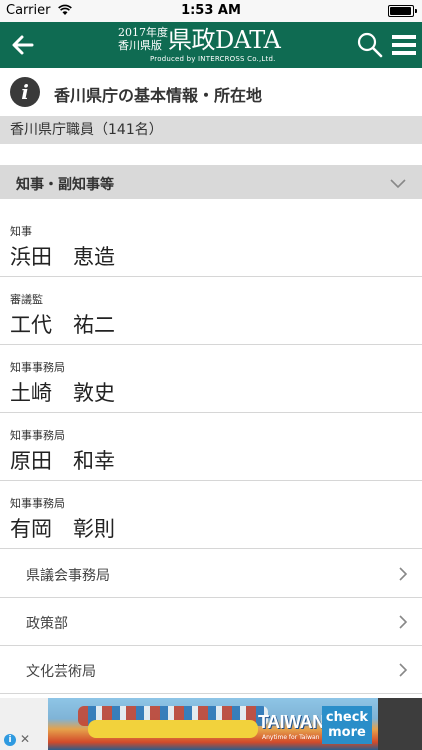 The width and height of the screenshot is (422, 750). I want to click on ad-close-icon: ✕, so click(25, 739).